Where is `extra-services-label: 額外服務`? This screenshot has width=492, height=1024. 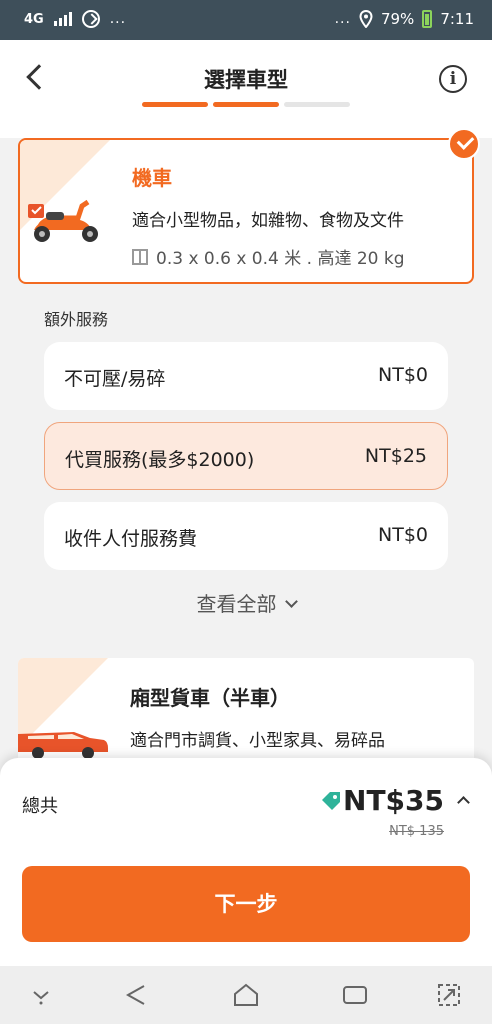 extra-services-label: 額外服務 is located at coordinates (76, 319).